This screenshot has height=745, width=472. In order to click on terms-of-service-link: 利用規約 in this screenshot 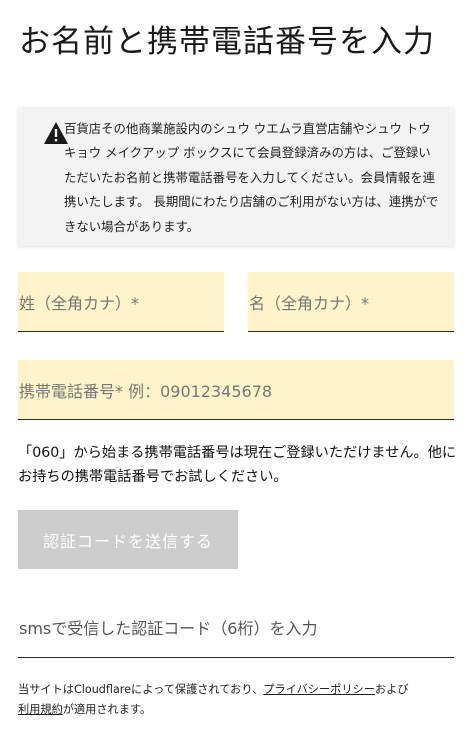, I will do `click(40, 709)`.